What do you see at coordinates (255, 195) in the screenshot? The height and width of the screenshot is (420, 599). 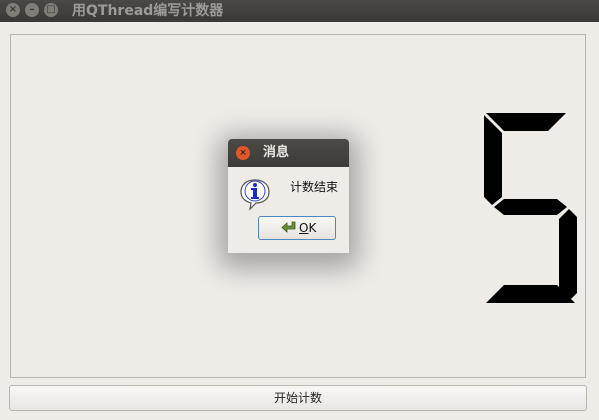 I see `information-icon` at bounding box center [255, 195].